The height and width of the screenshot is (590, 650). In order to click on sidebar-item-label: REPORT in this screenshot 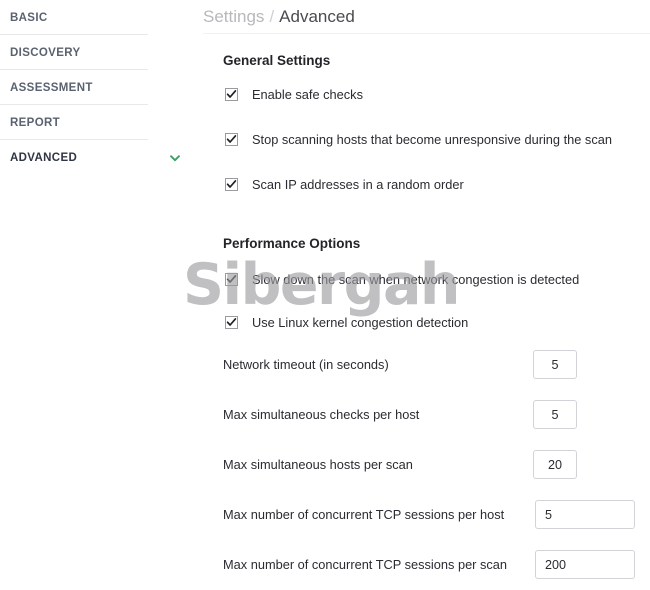, I will do `click(35, 122)`.